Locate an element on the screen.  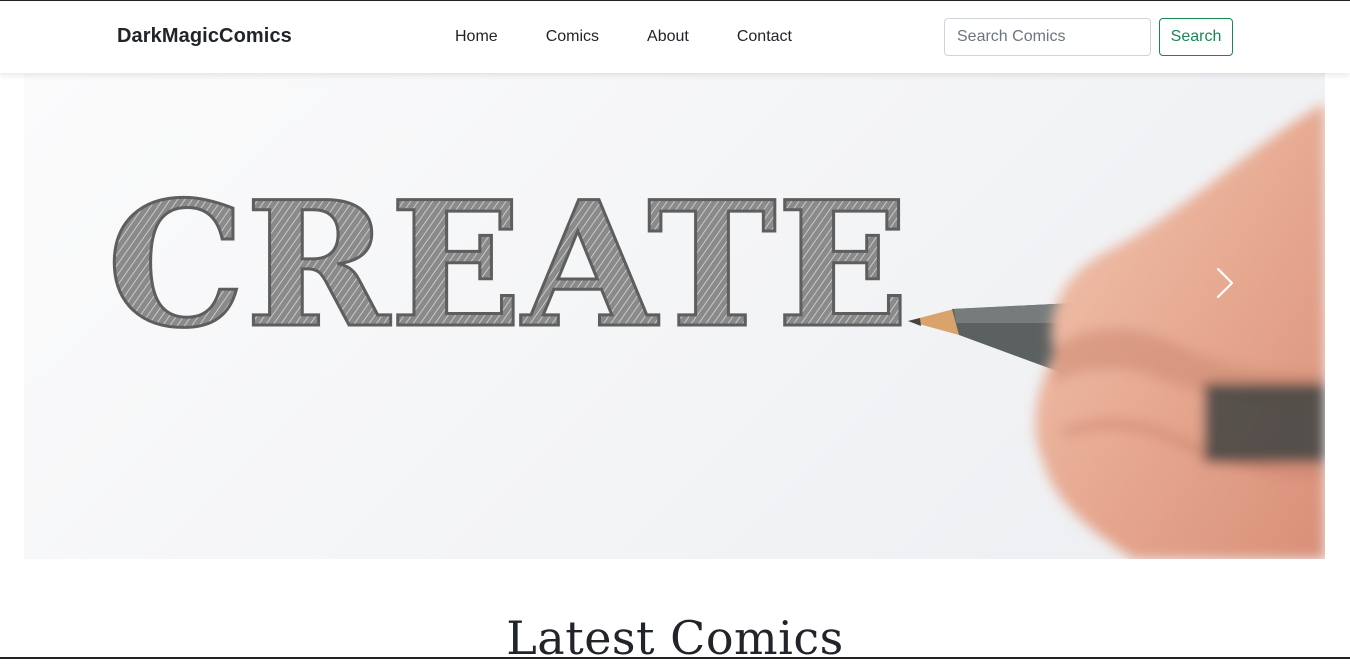
chevron-right-icon is located at coordinates (1225, 283).